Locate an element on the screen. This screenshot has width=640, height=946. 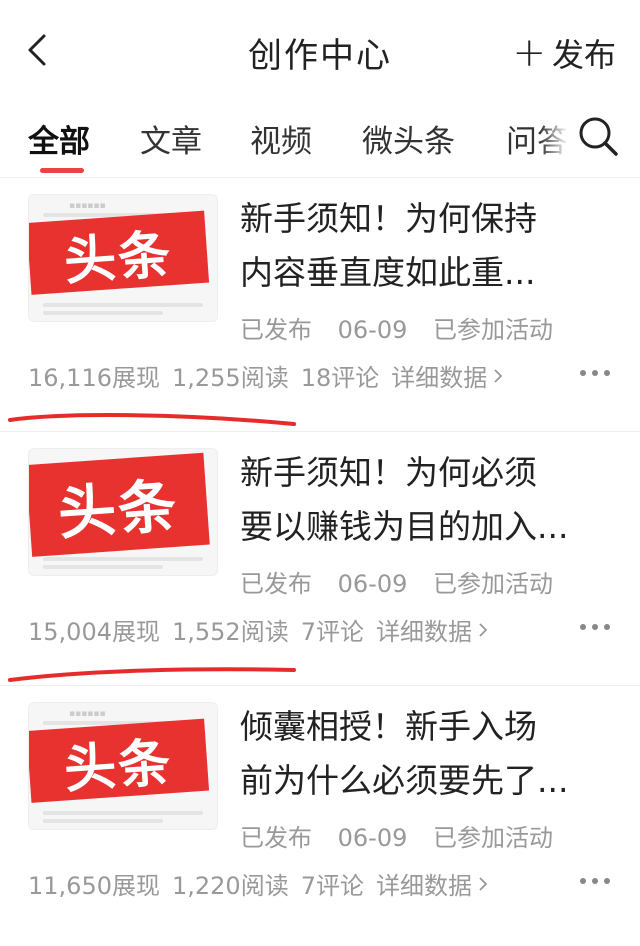
active-tab-indicator is located at coordinates (62, 170).